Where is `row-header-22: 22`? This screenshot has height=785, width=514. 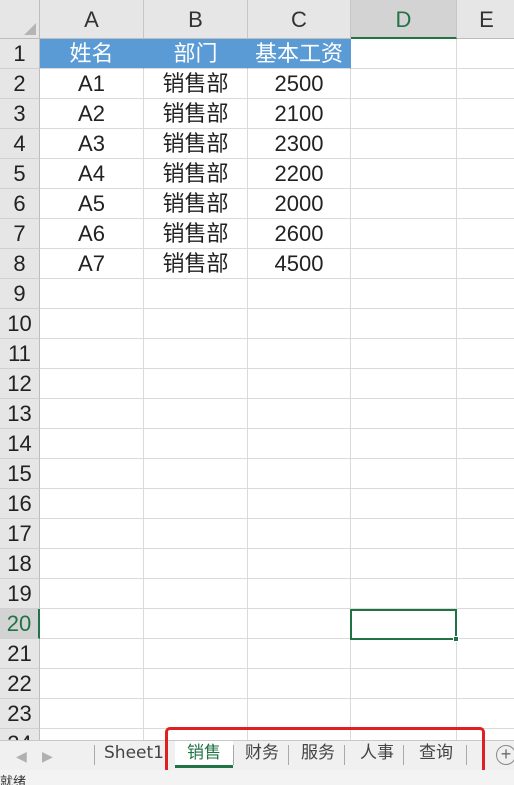
row-header-22: 22 is located at coordinates (20, 684).